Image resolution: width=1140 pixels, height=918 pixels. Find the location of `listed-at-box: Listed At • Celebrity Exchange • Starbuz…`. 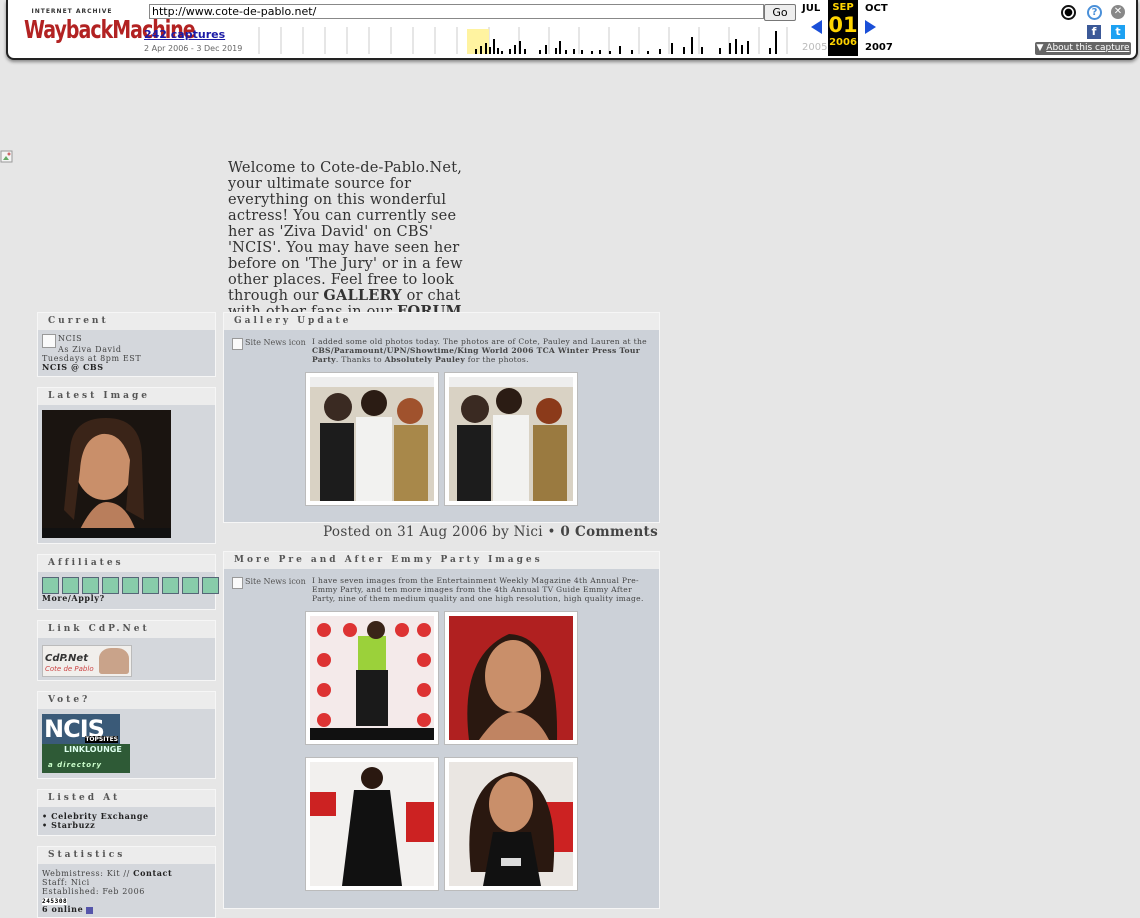

listed-at-box: Listed At • Celebrity Exchange • Starbuz… is located at coordinates (126, 812).